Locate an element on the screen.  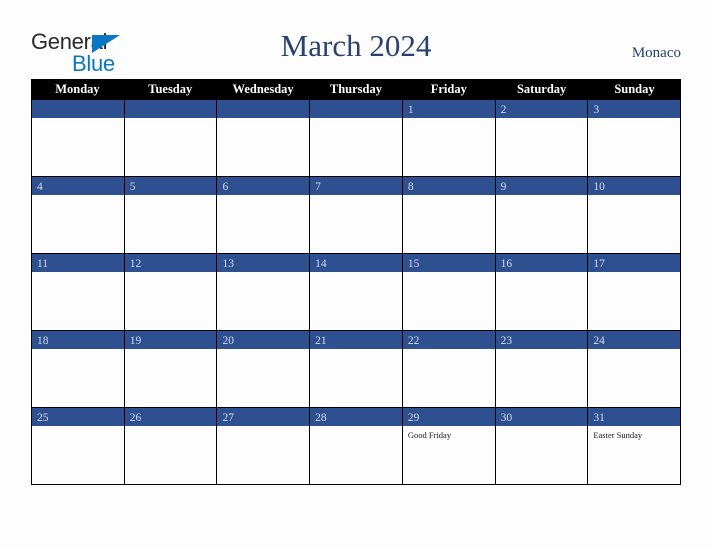
week-row: 25 26 27 28 29 Good Friday 30 31 Easter Sunday is located at coordinates (356, 446).